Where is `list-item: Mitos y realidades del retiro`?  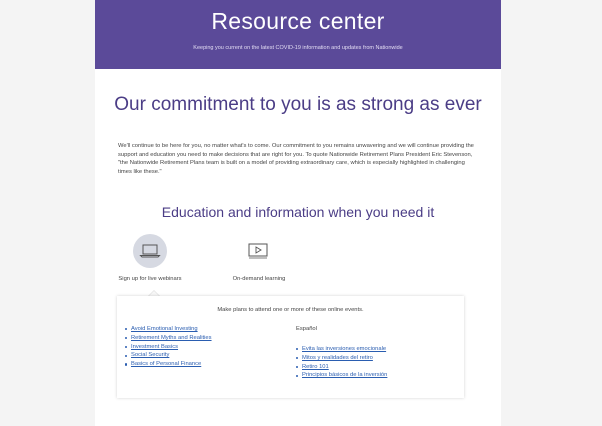 list-item: Mitos y realidades del retiro is located at coordinates (376, 358).